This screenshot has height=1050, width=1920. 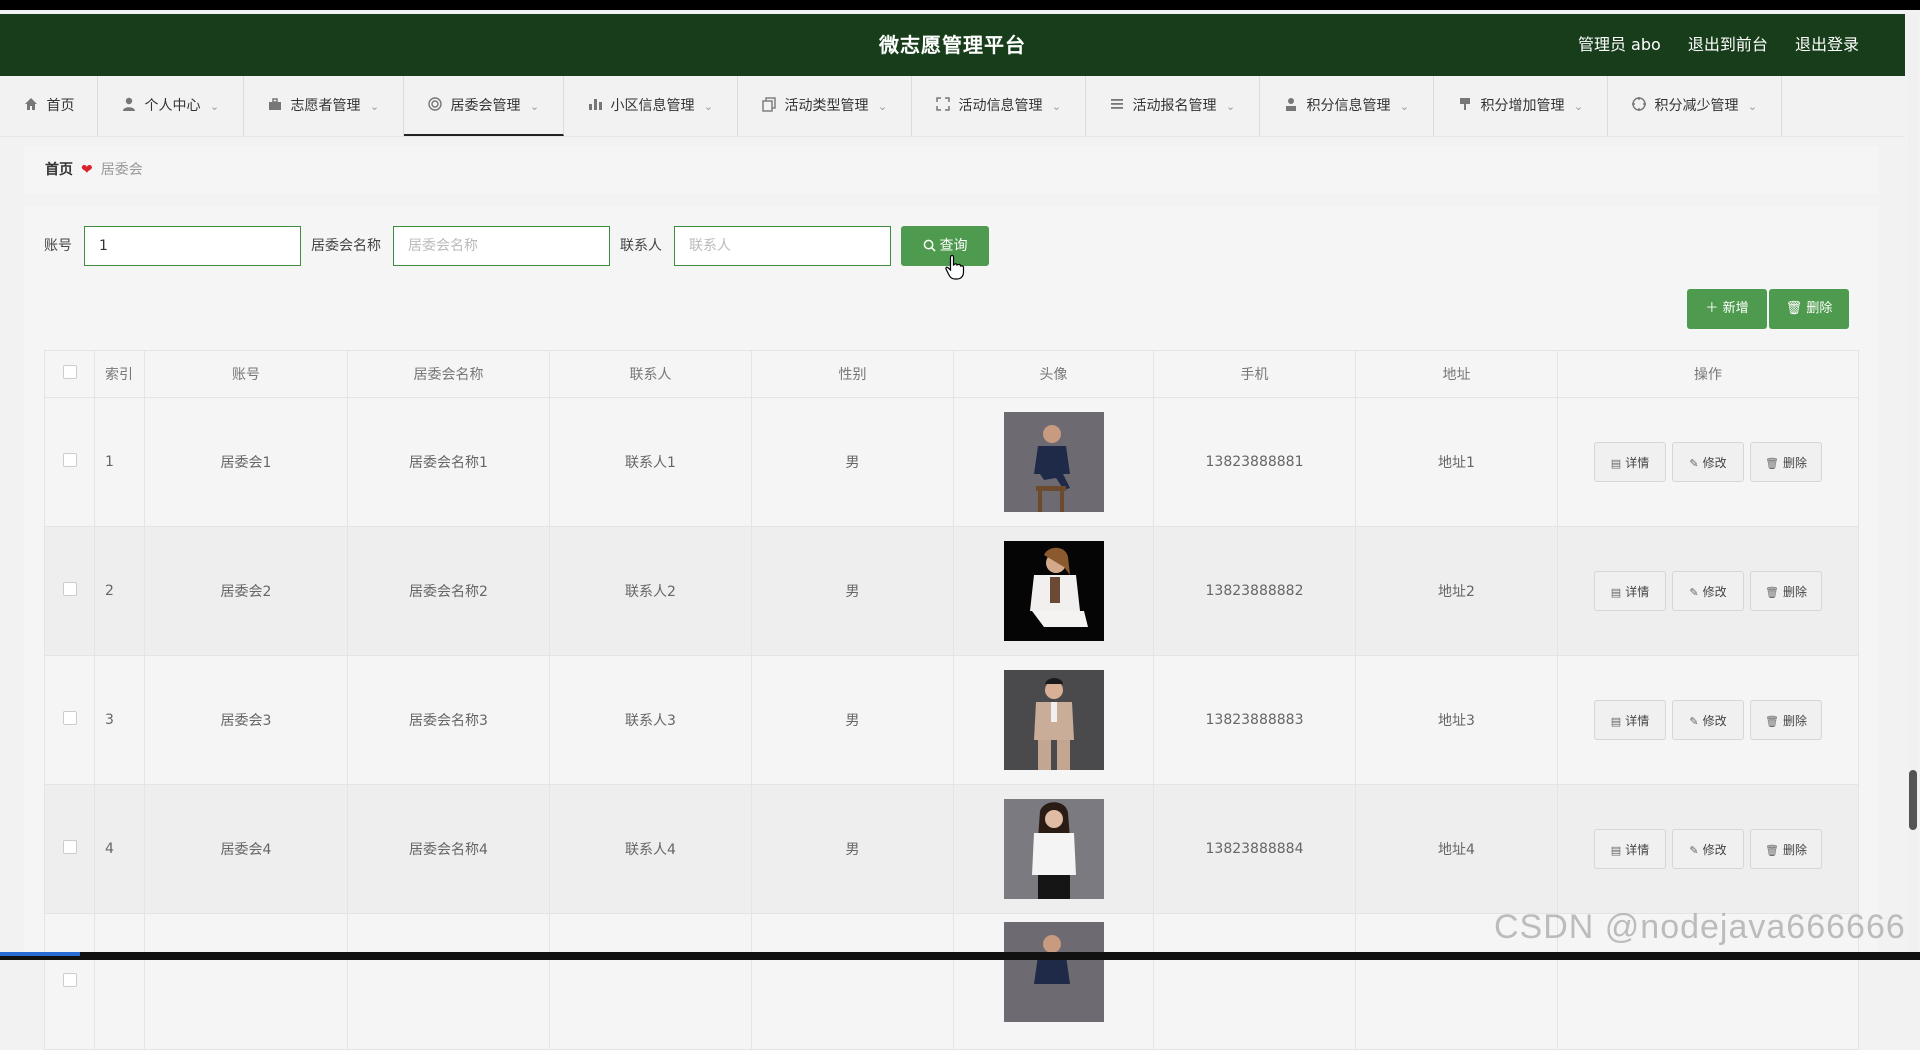 I want to click on cell-phone: 13823888884, so click(x=1254, y=849).